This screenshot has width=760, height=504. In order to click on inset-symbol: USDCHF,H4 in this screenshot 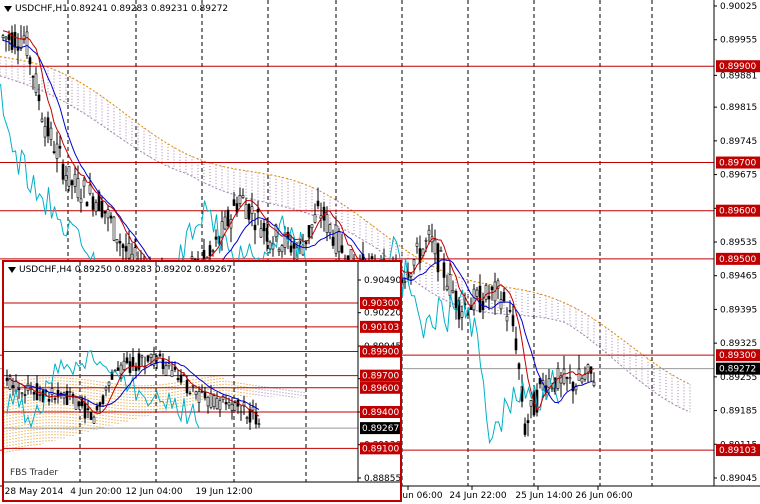, I will do `click(45, 270)`.